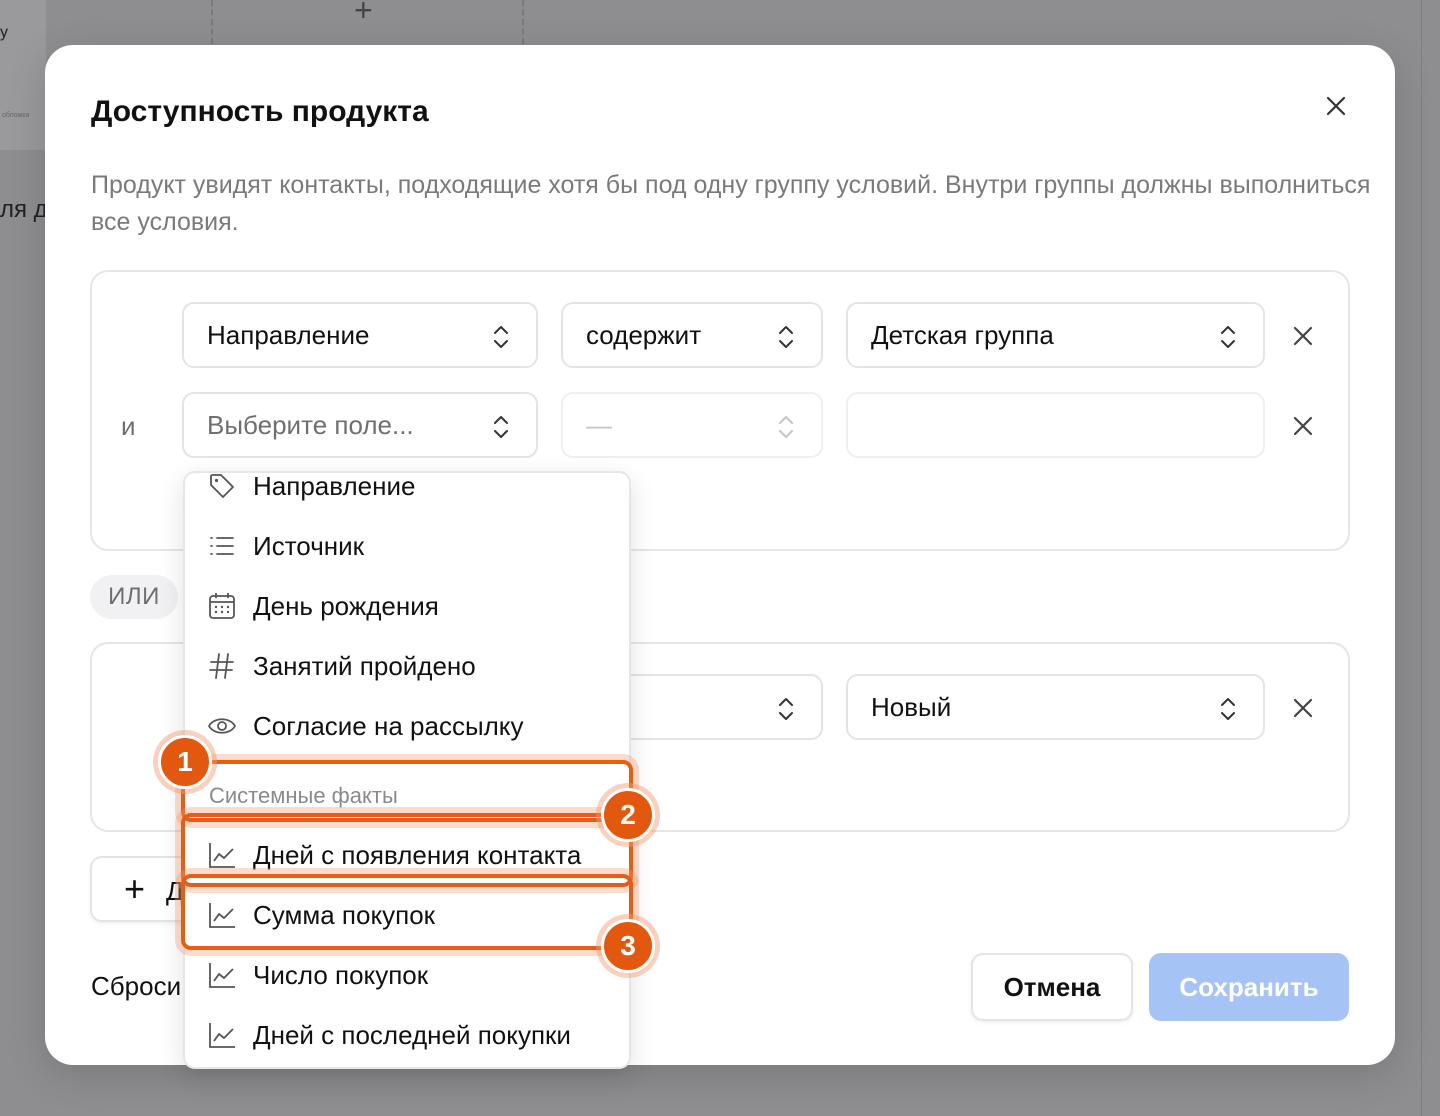 This screenshot has width=1440, height=1116. What do you see at coordinates (222, 606) in the screenshot?
I see `calendar-icon` at bounding box center [222, 606].